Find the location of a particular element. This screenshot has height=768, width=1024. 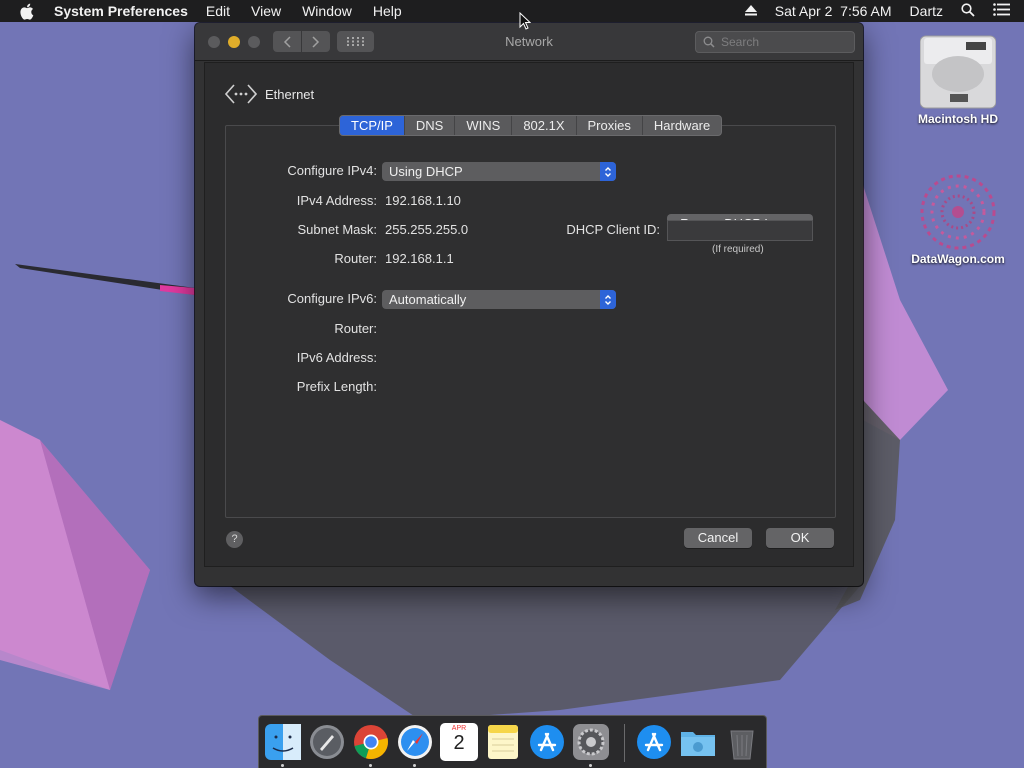

mouse-cursor-icon is located at coordinates (525, 21).